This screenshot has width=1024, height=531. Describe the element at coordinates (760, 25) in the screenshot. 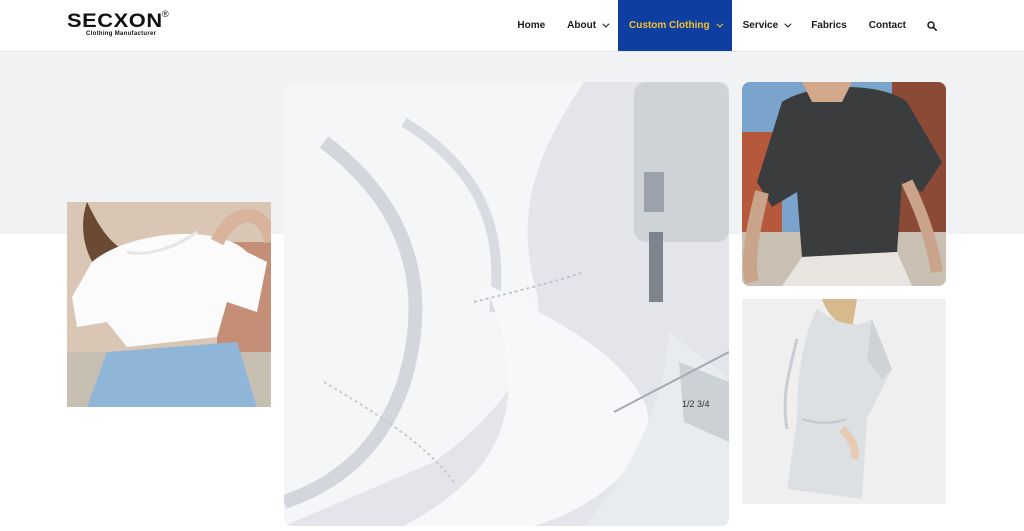

I see `nav-service-label: Service` at that location.